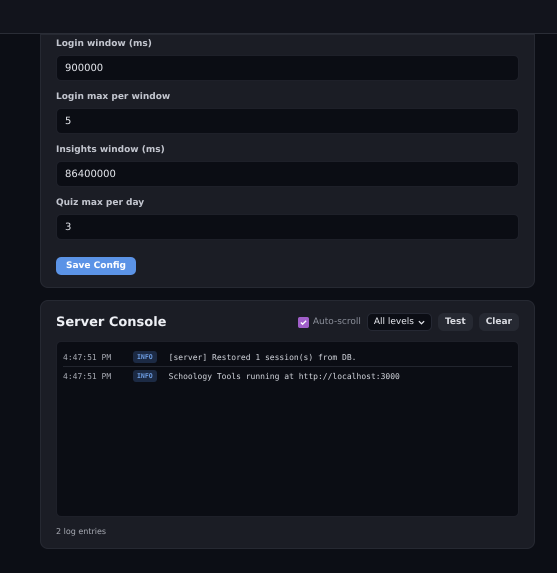  Describe the element at coordinates (287, 174) in the screenshot. I see `input-field: 86400000` at that location.